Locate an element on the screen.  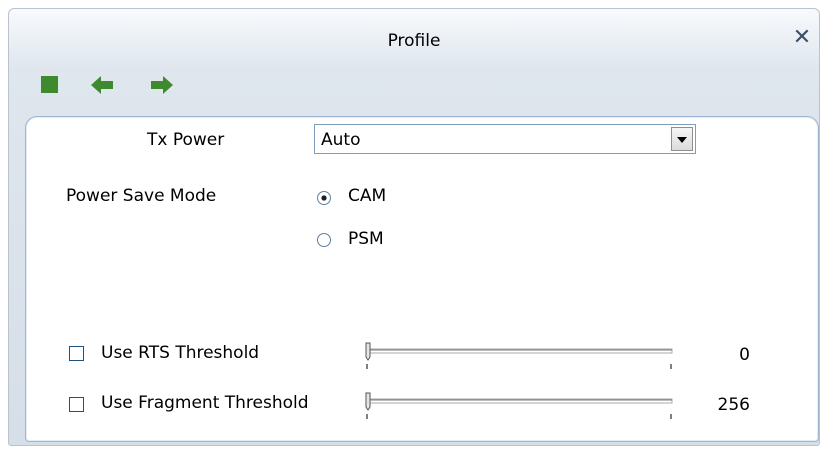
window-title: Profile is located at coordinates (414, 41).